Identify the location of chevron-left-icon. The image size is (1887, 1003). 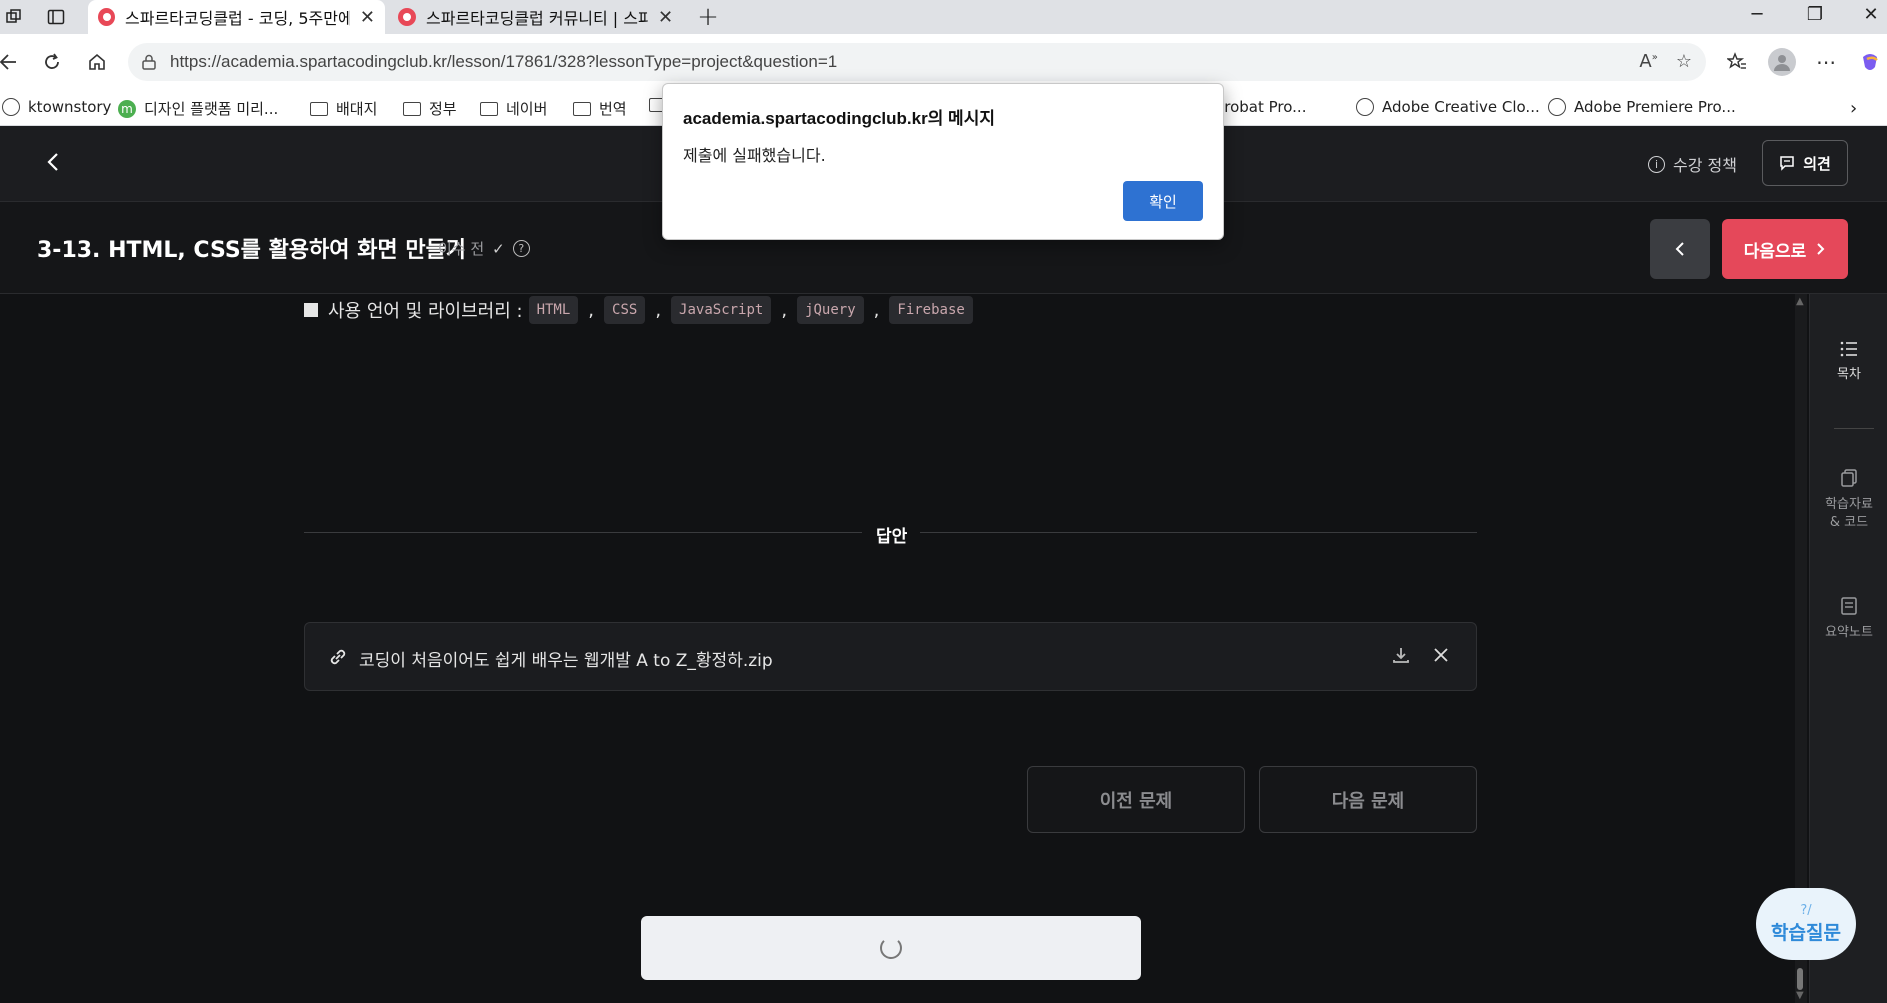
(1679, 249).